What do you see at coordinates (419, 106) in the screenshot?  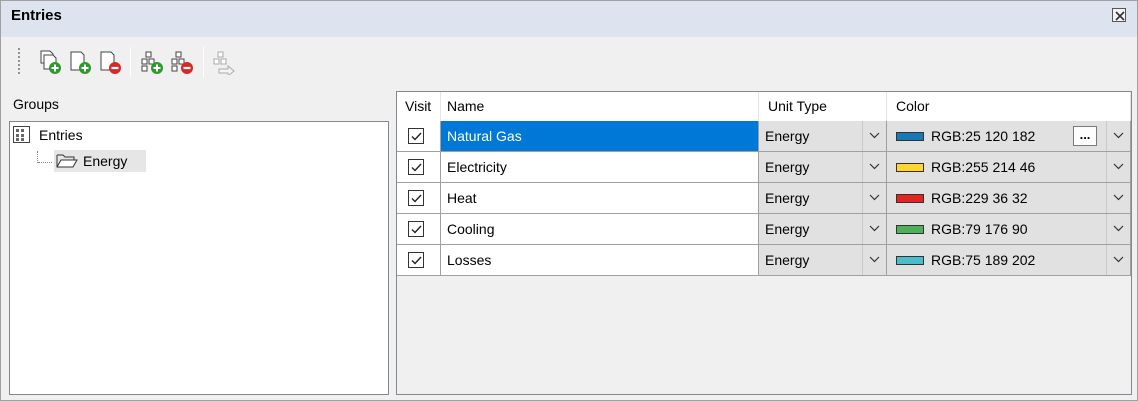 I see `column-header-visible: Visit` at bounding box center [419, 106].